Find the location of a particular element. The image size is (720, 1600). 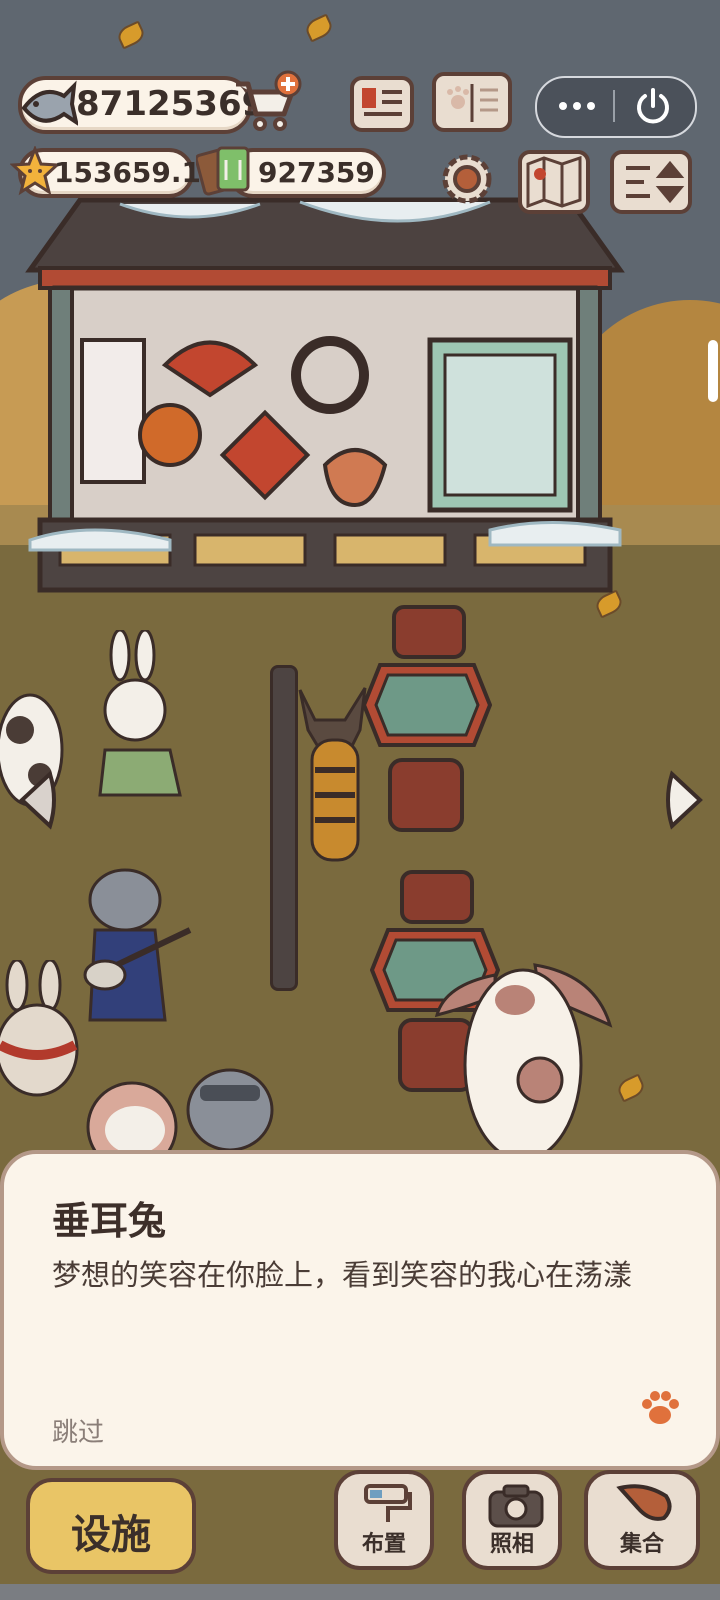

miniprogram-capsule is located at coordinates (616, 107).